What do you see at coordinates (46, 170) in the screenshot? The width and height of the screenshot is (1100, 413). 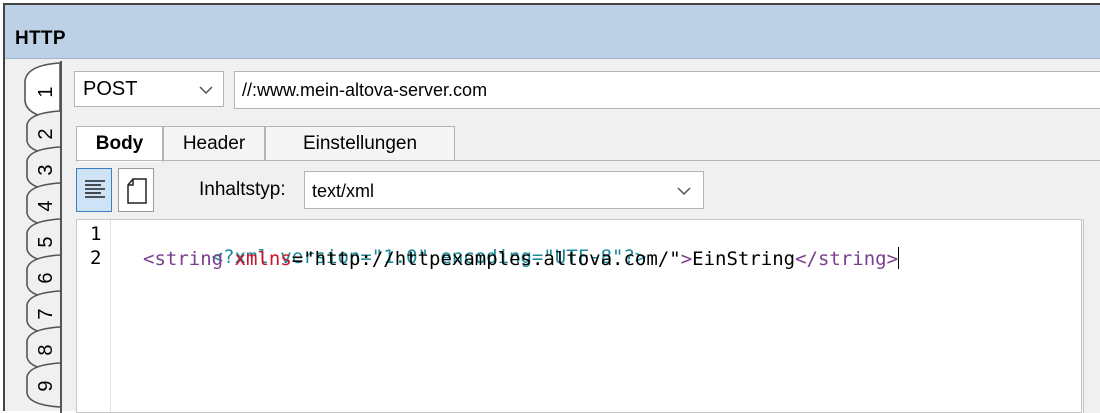 I see `side-tab-3: 3` at bounding box center [46, 170].